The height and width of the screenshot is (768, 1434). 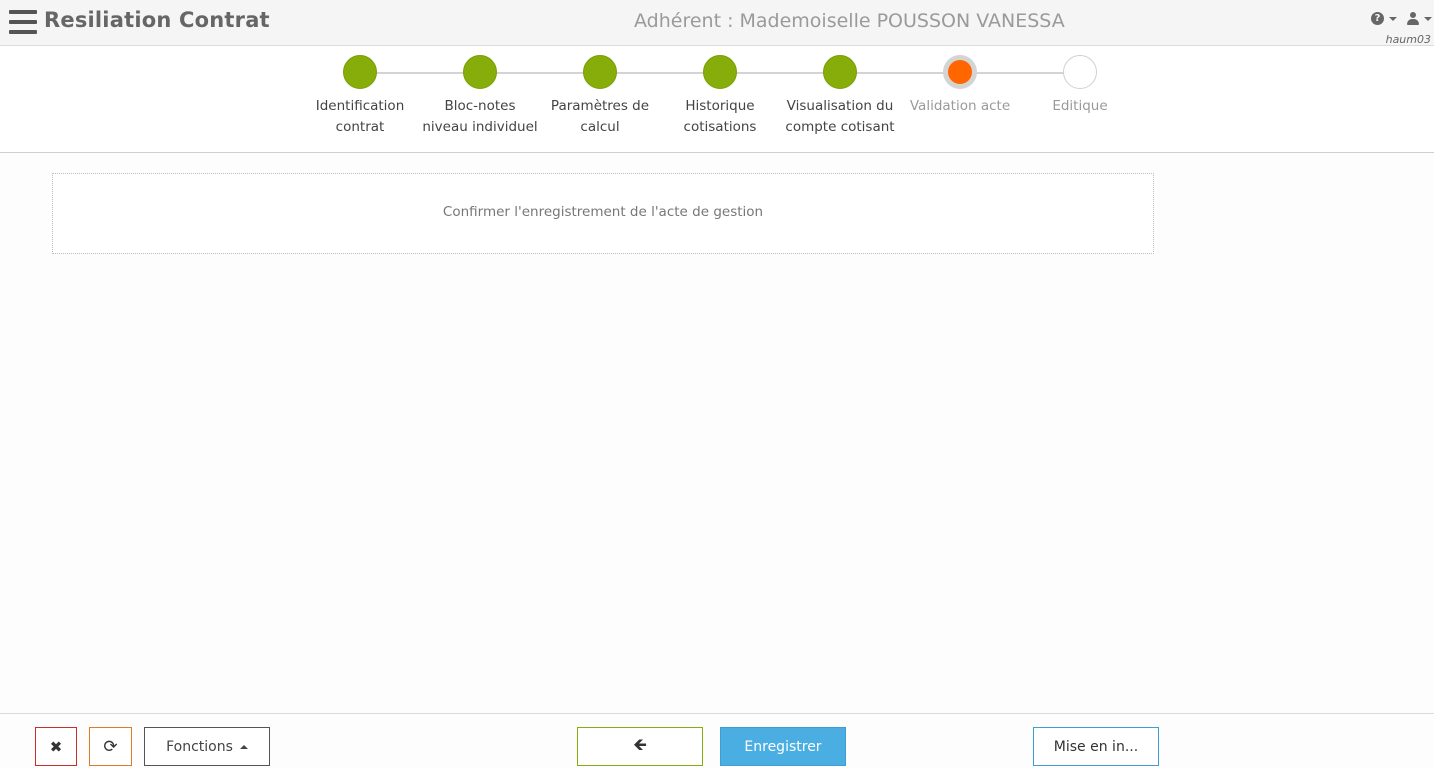 What do you see at coordinates (1419, 18) in the screenshot?
I see `user-menu` at bounding box center [1419, 18].